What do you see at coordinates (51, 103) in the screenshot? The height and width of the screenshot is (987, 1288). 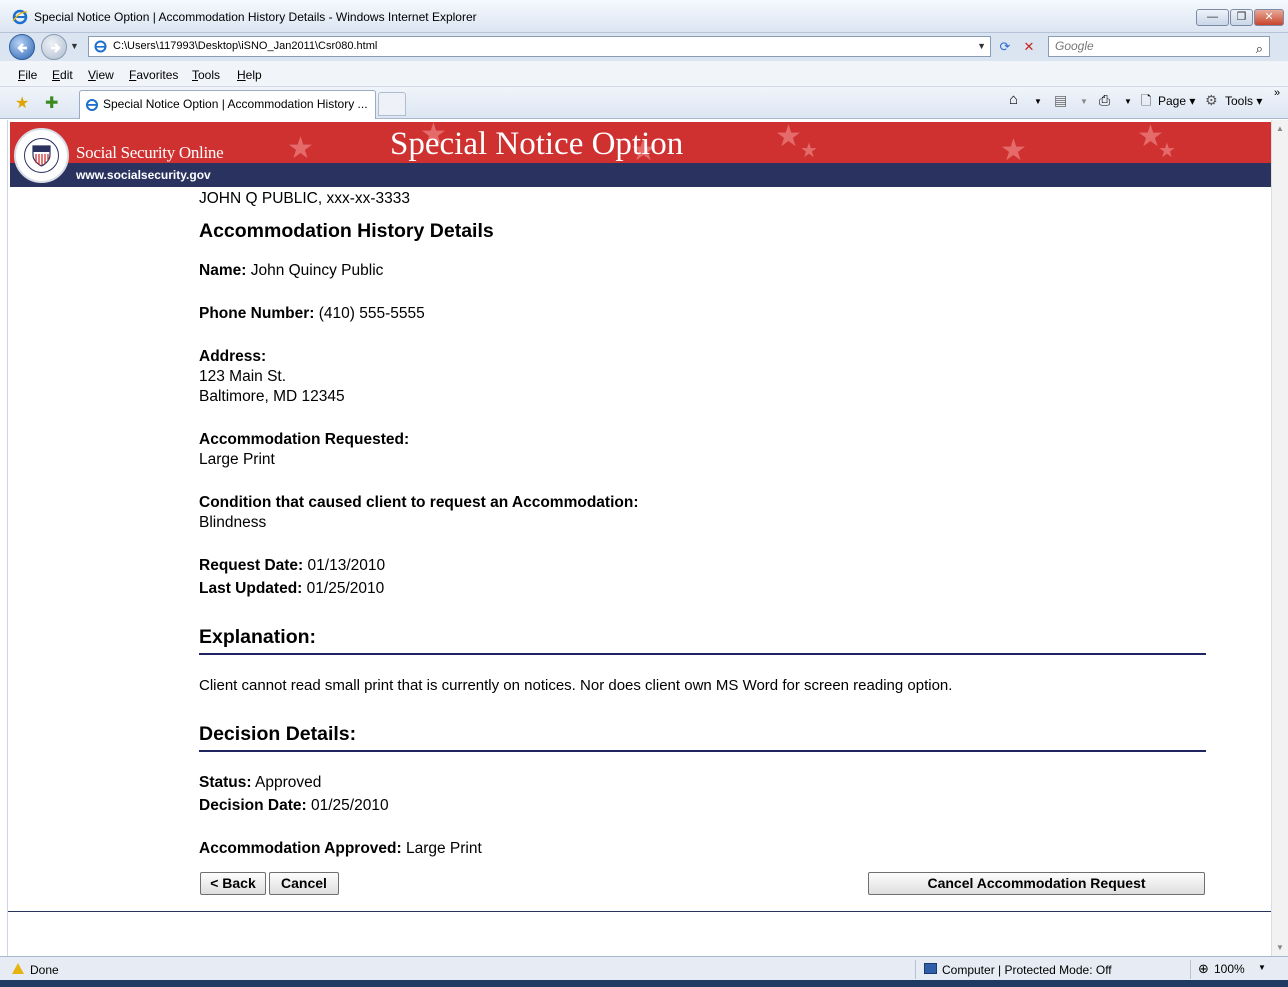 I see `add-favorite-icon: ✚` at bounding box center [51, 103].